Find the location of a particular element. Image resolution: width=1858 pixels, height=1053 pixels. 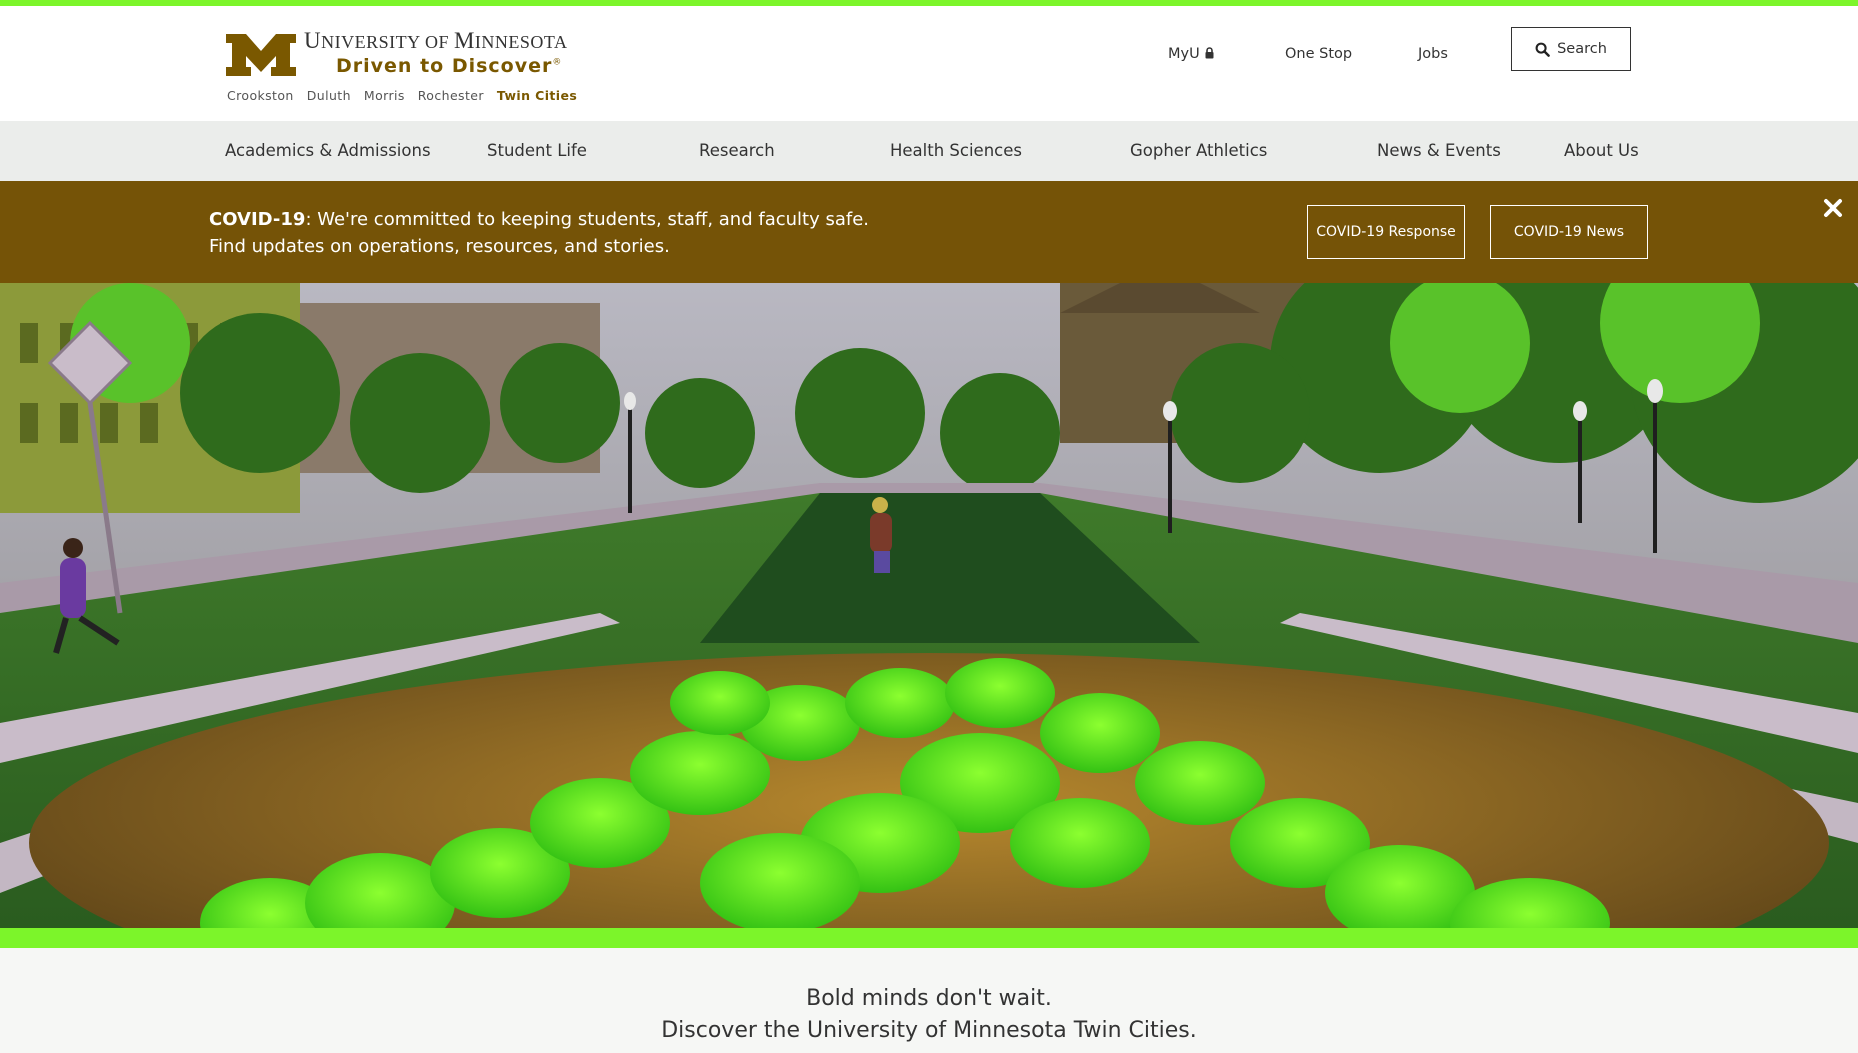

hero-bottom-accent-bar is located at coordinates (929, 938).